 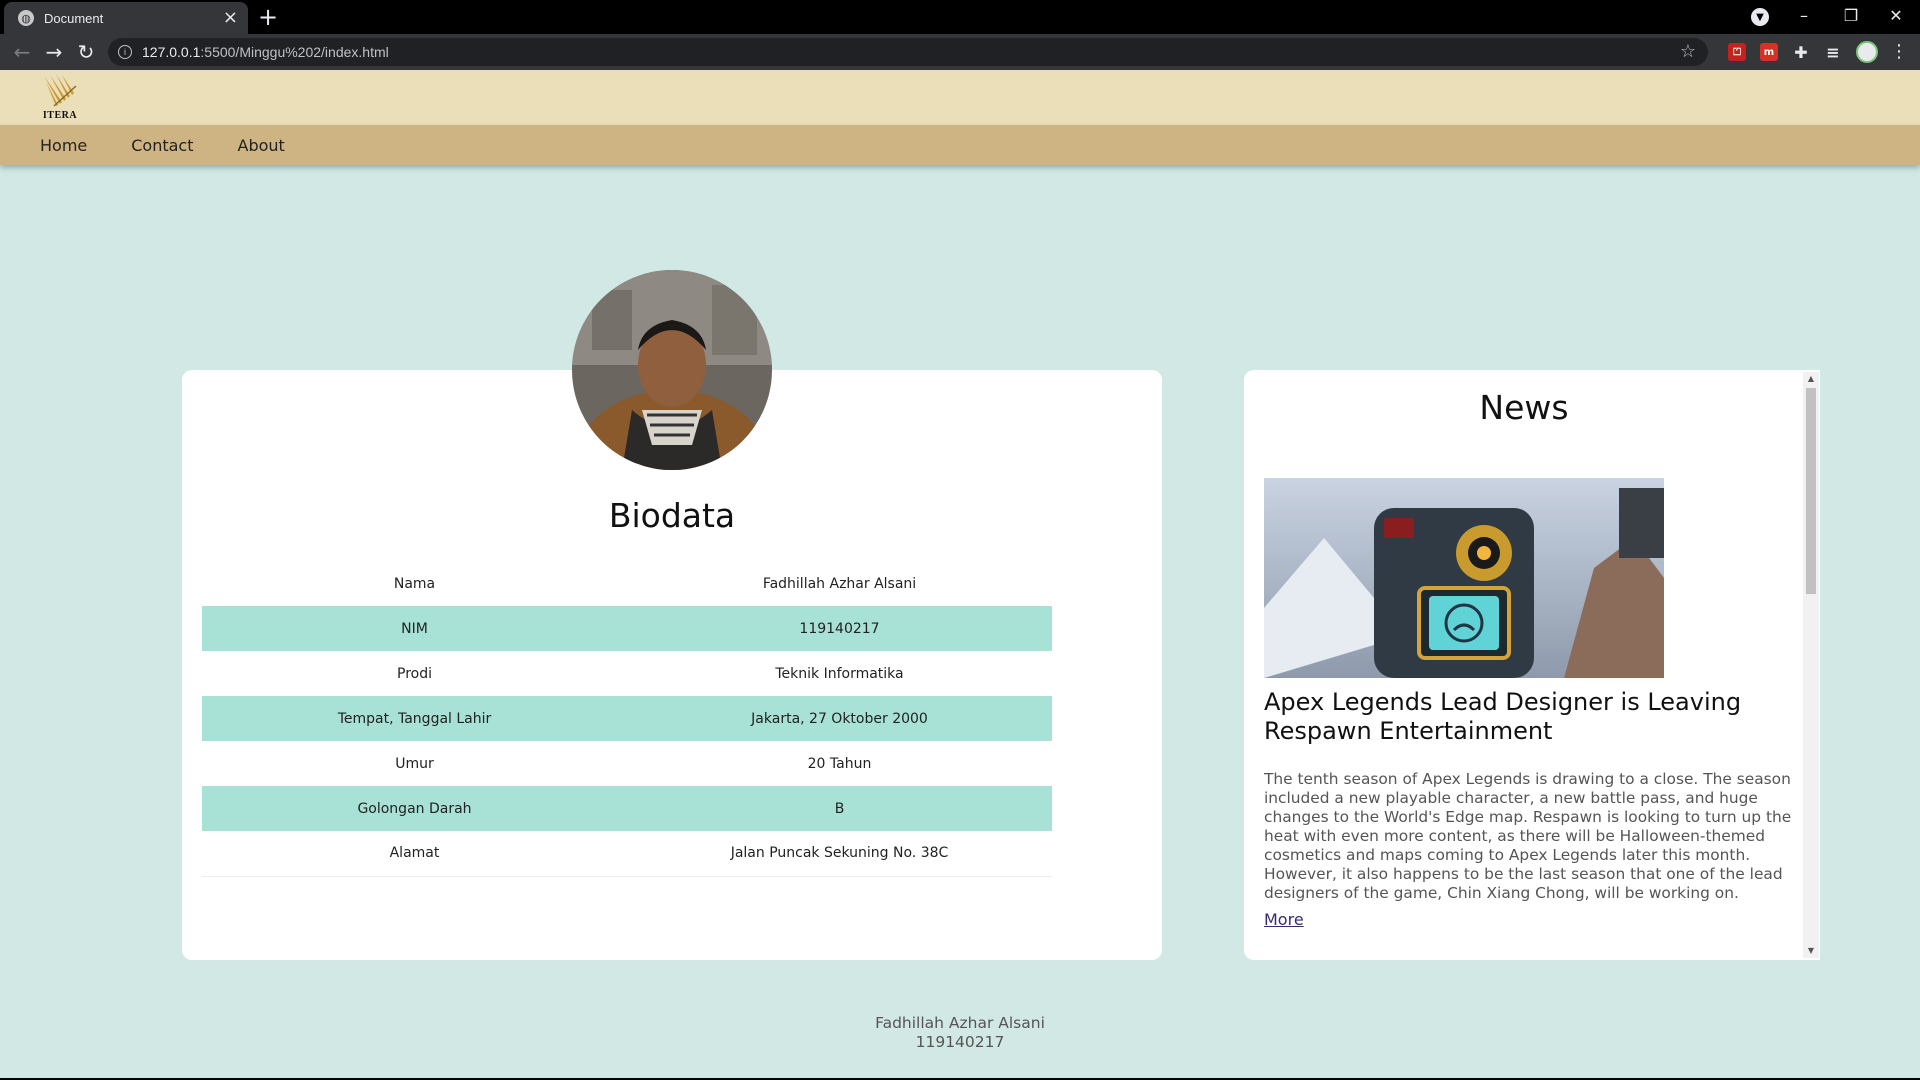 I want to click on nav-home: Home, so click(x=63, y=145).